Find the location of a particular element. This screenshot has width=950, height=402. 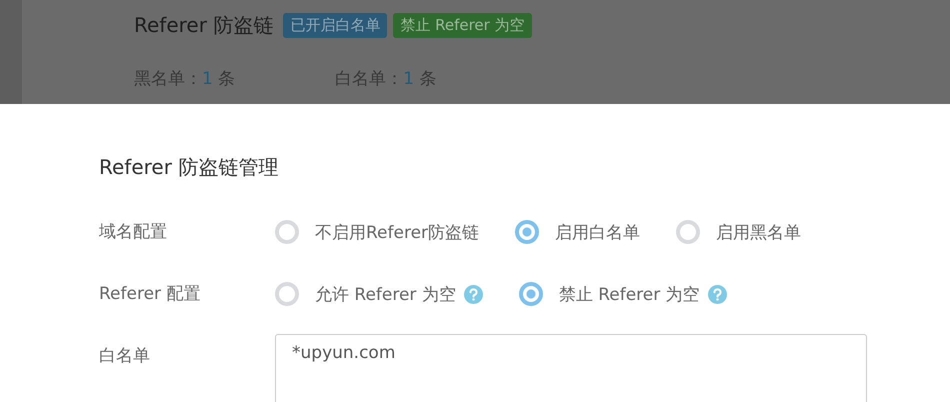

text-area: *upyun.com is located at coordinates (571, 368).